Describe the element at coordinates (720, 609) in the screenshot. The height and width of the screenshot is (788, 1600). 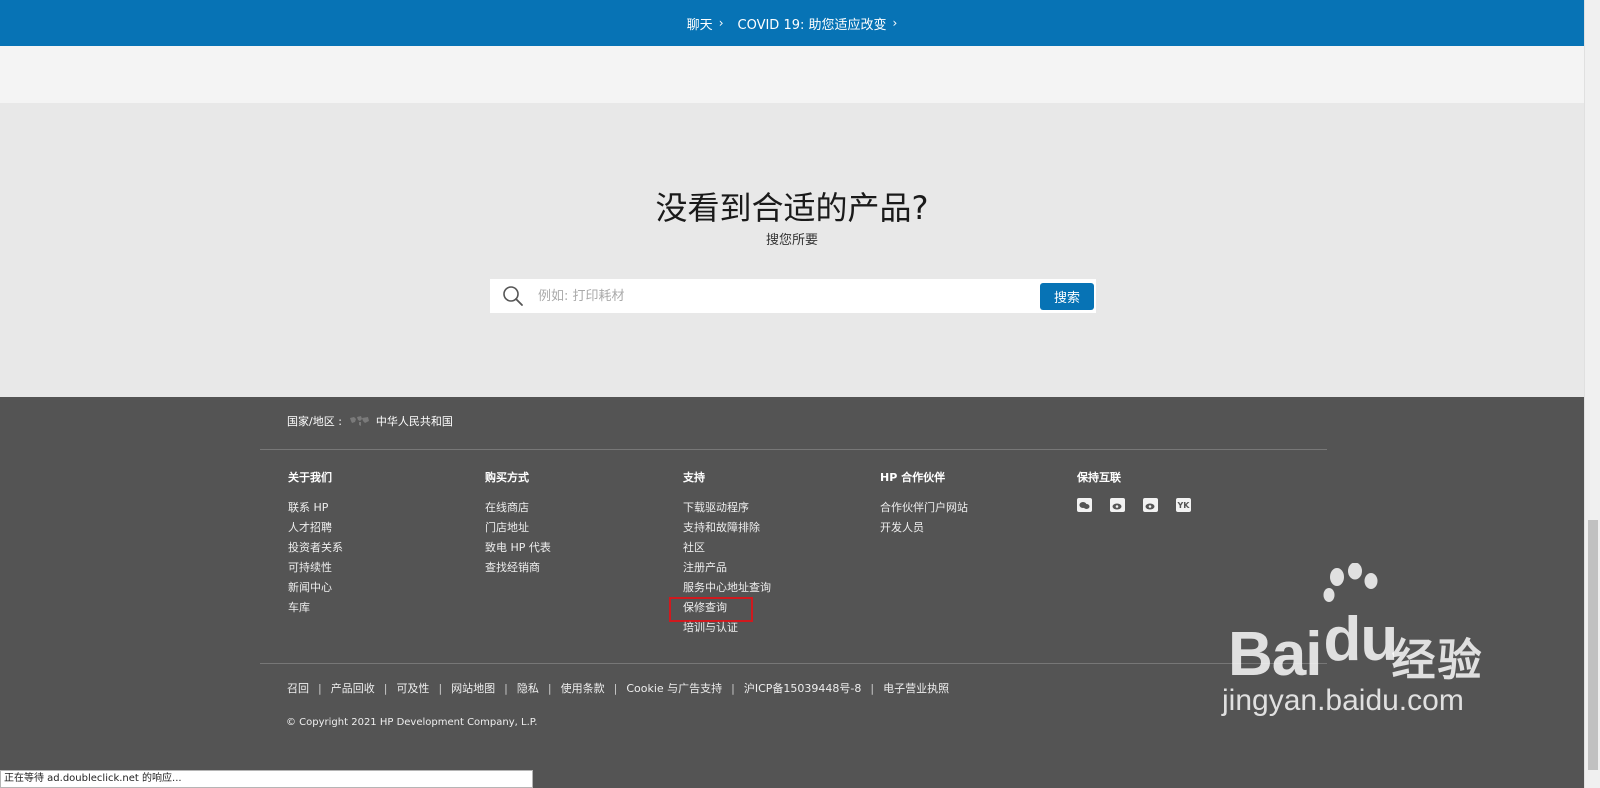
I see `warranty-check-link: 保修查询` at that location.